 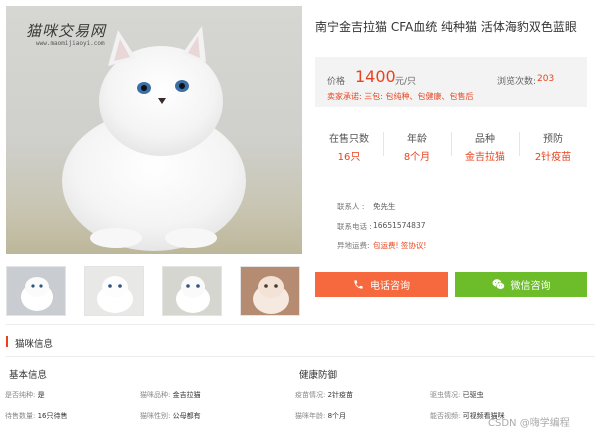 I want to click on contact-phone-label: 联系电话 :, so click(x=354, y=226).